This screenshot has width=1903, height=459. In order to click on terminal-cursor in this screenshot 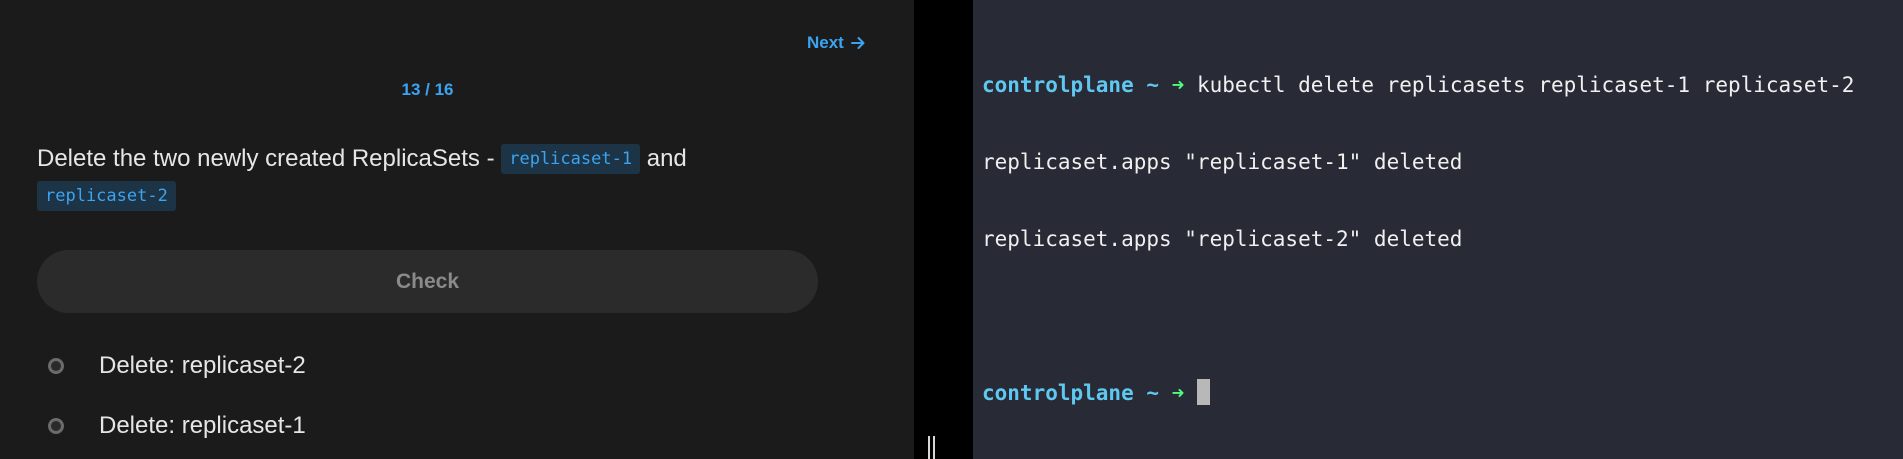, I will do `click(1203, 392)`.